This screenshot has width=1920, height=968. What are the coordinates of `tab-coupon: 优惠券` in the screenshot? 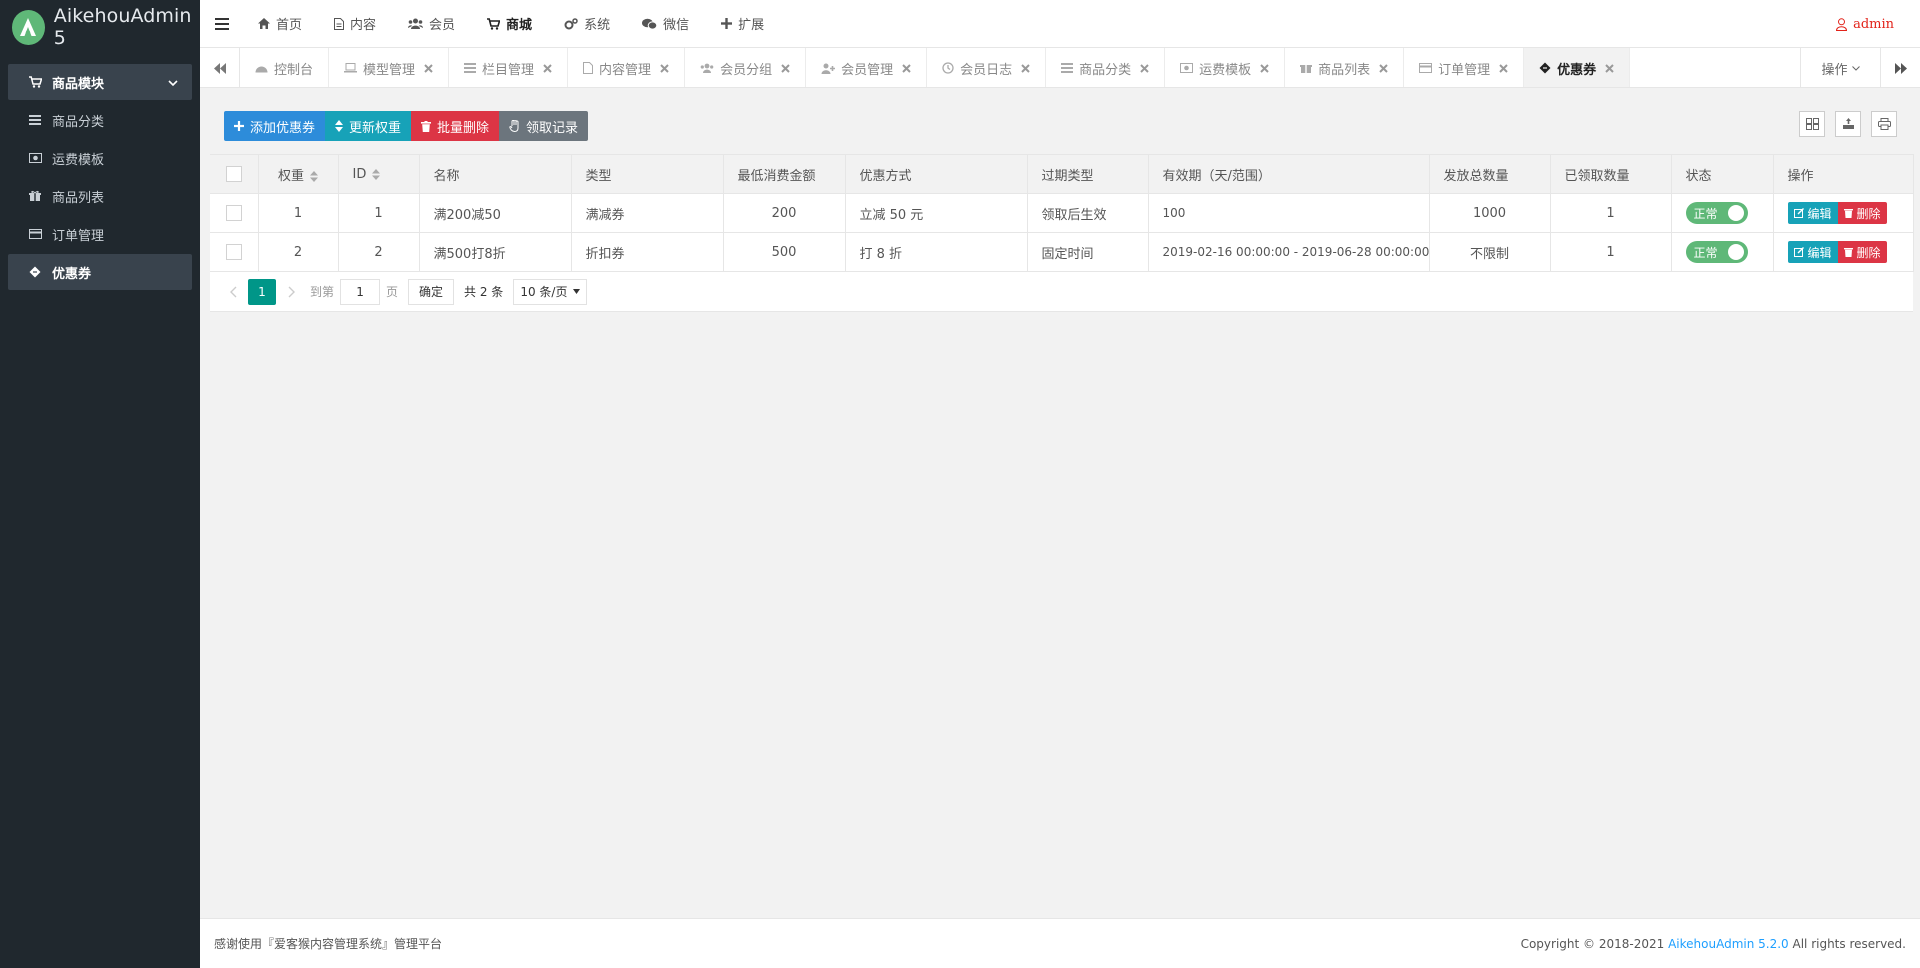 It's located at (1577, 67).